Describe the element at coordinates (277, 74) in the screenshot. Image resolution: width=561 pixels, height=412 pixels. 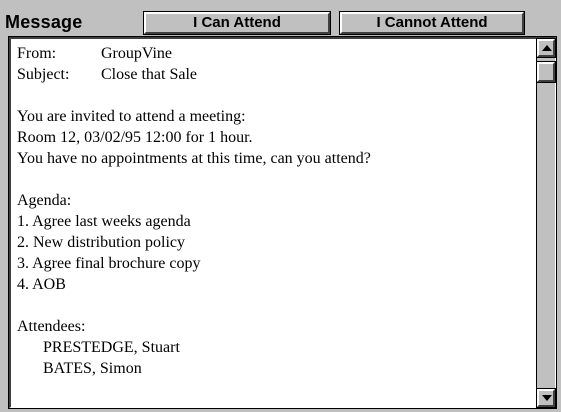
I see `subject-row: Subject: Close that Sale` at that location.